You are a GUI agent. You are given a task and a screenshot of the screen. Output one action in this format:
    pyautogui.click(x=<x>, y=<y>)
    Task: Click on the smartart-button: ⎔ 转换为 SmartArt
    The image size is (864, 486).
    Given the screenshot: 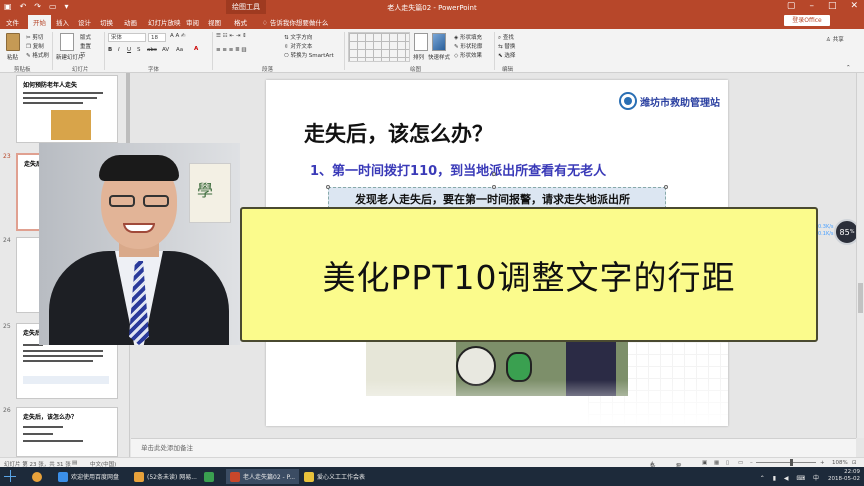 What is the action you would take?
    pyautogui.click(x=309, y=55)
    